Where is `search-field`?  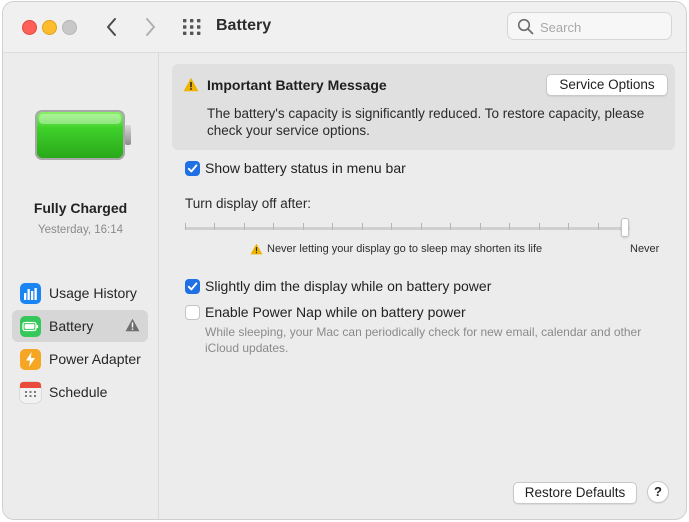 search-field is located at coordinates (589, 26).